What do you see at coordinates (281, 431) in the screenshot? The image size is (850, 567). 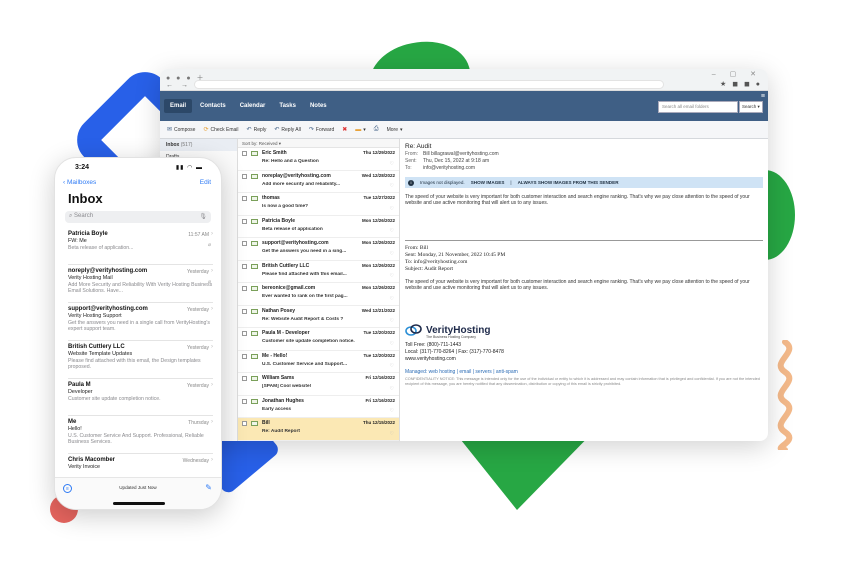 I see `message-subject: Re: Audit Report` at bounding box center [281, 431].